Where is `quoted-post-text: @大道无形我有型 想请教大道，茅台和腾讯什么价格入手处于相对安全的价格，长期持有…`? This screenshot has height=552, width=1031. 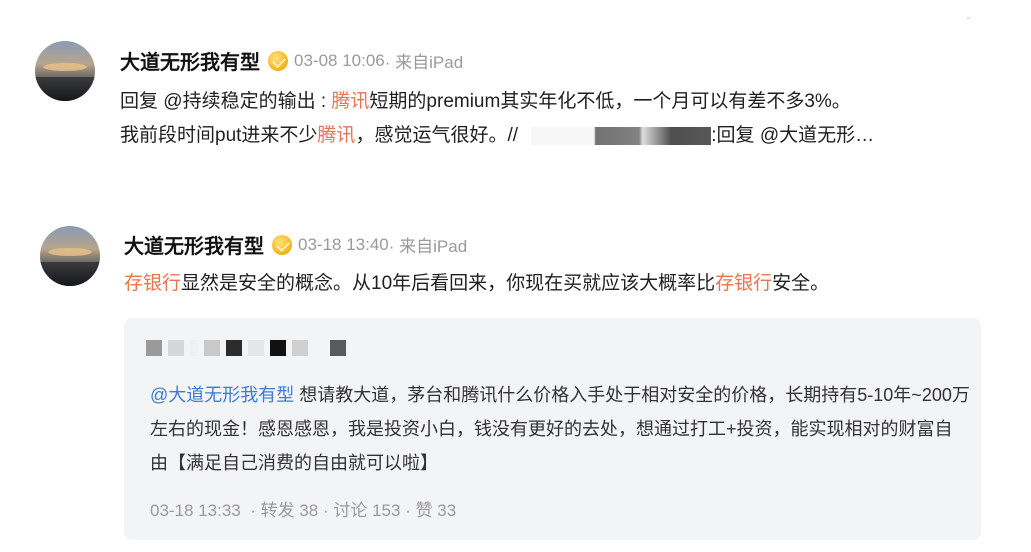
quoted-post-text: @大道无形我有型 想请教大道，茅台和腾讯什么价格入手处于相对安全的价格，长期持有… is located at coordinates (560, 429).